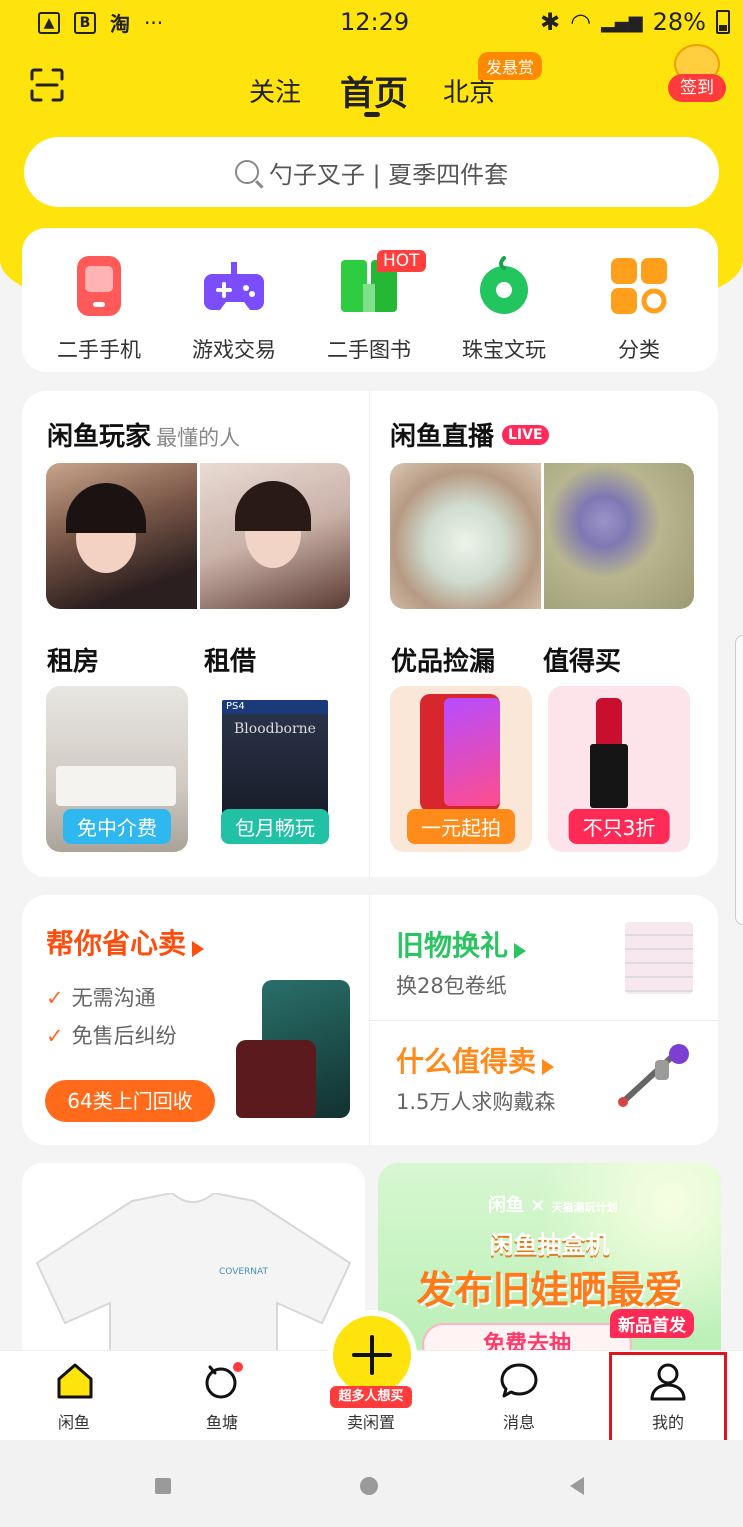 The height and width of the screenshot is (1527, 743). Describe the element at coordinates (510, 66) in the screenshot. I see `reward-badge: 发悬赏` at that location.